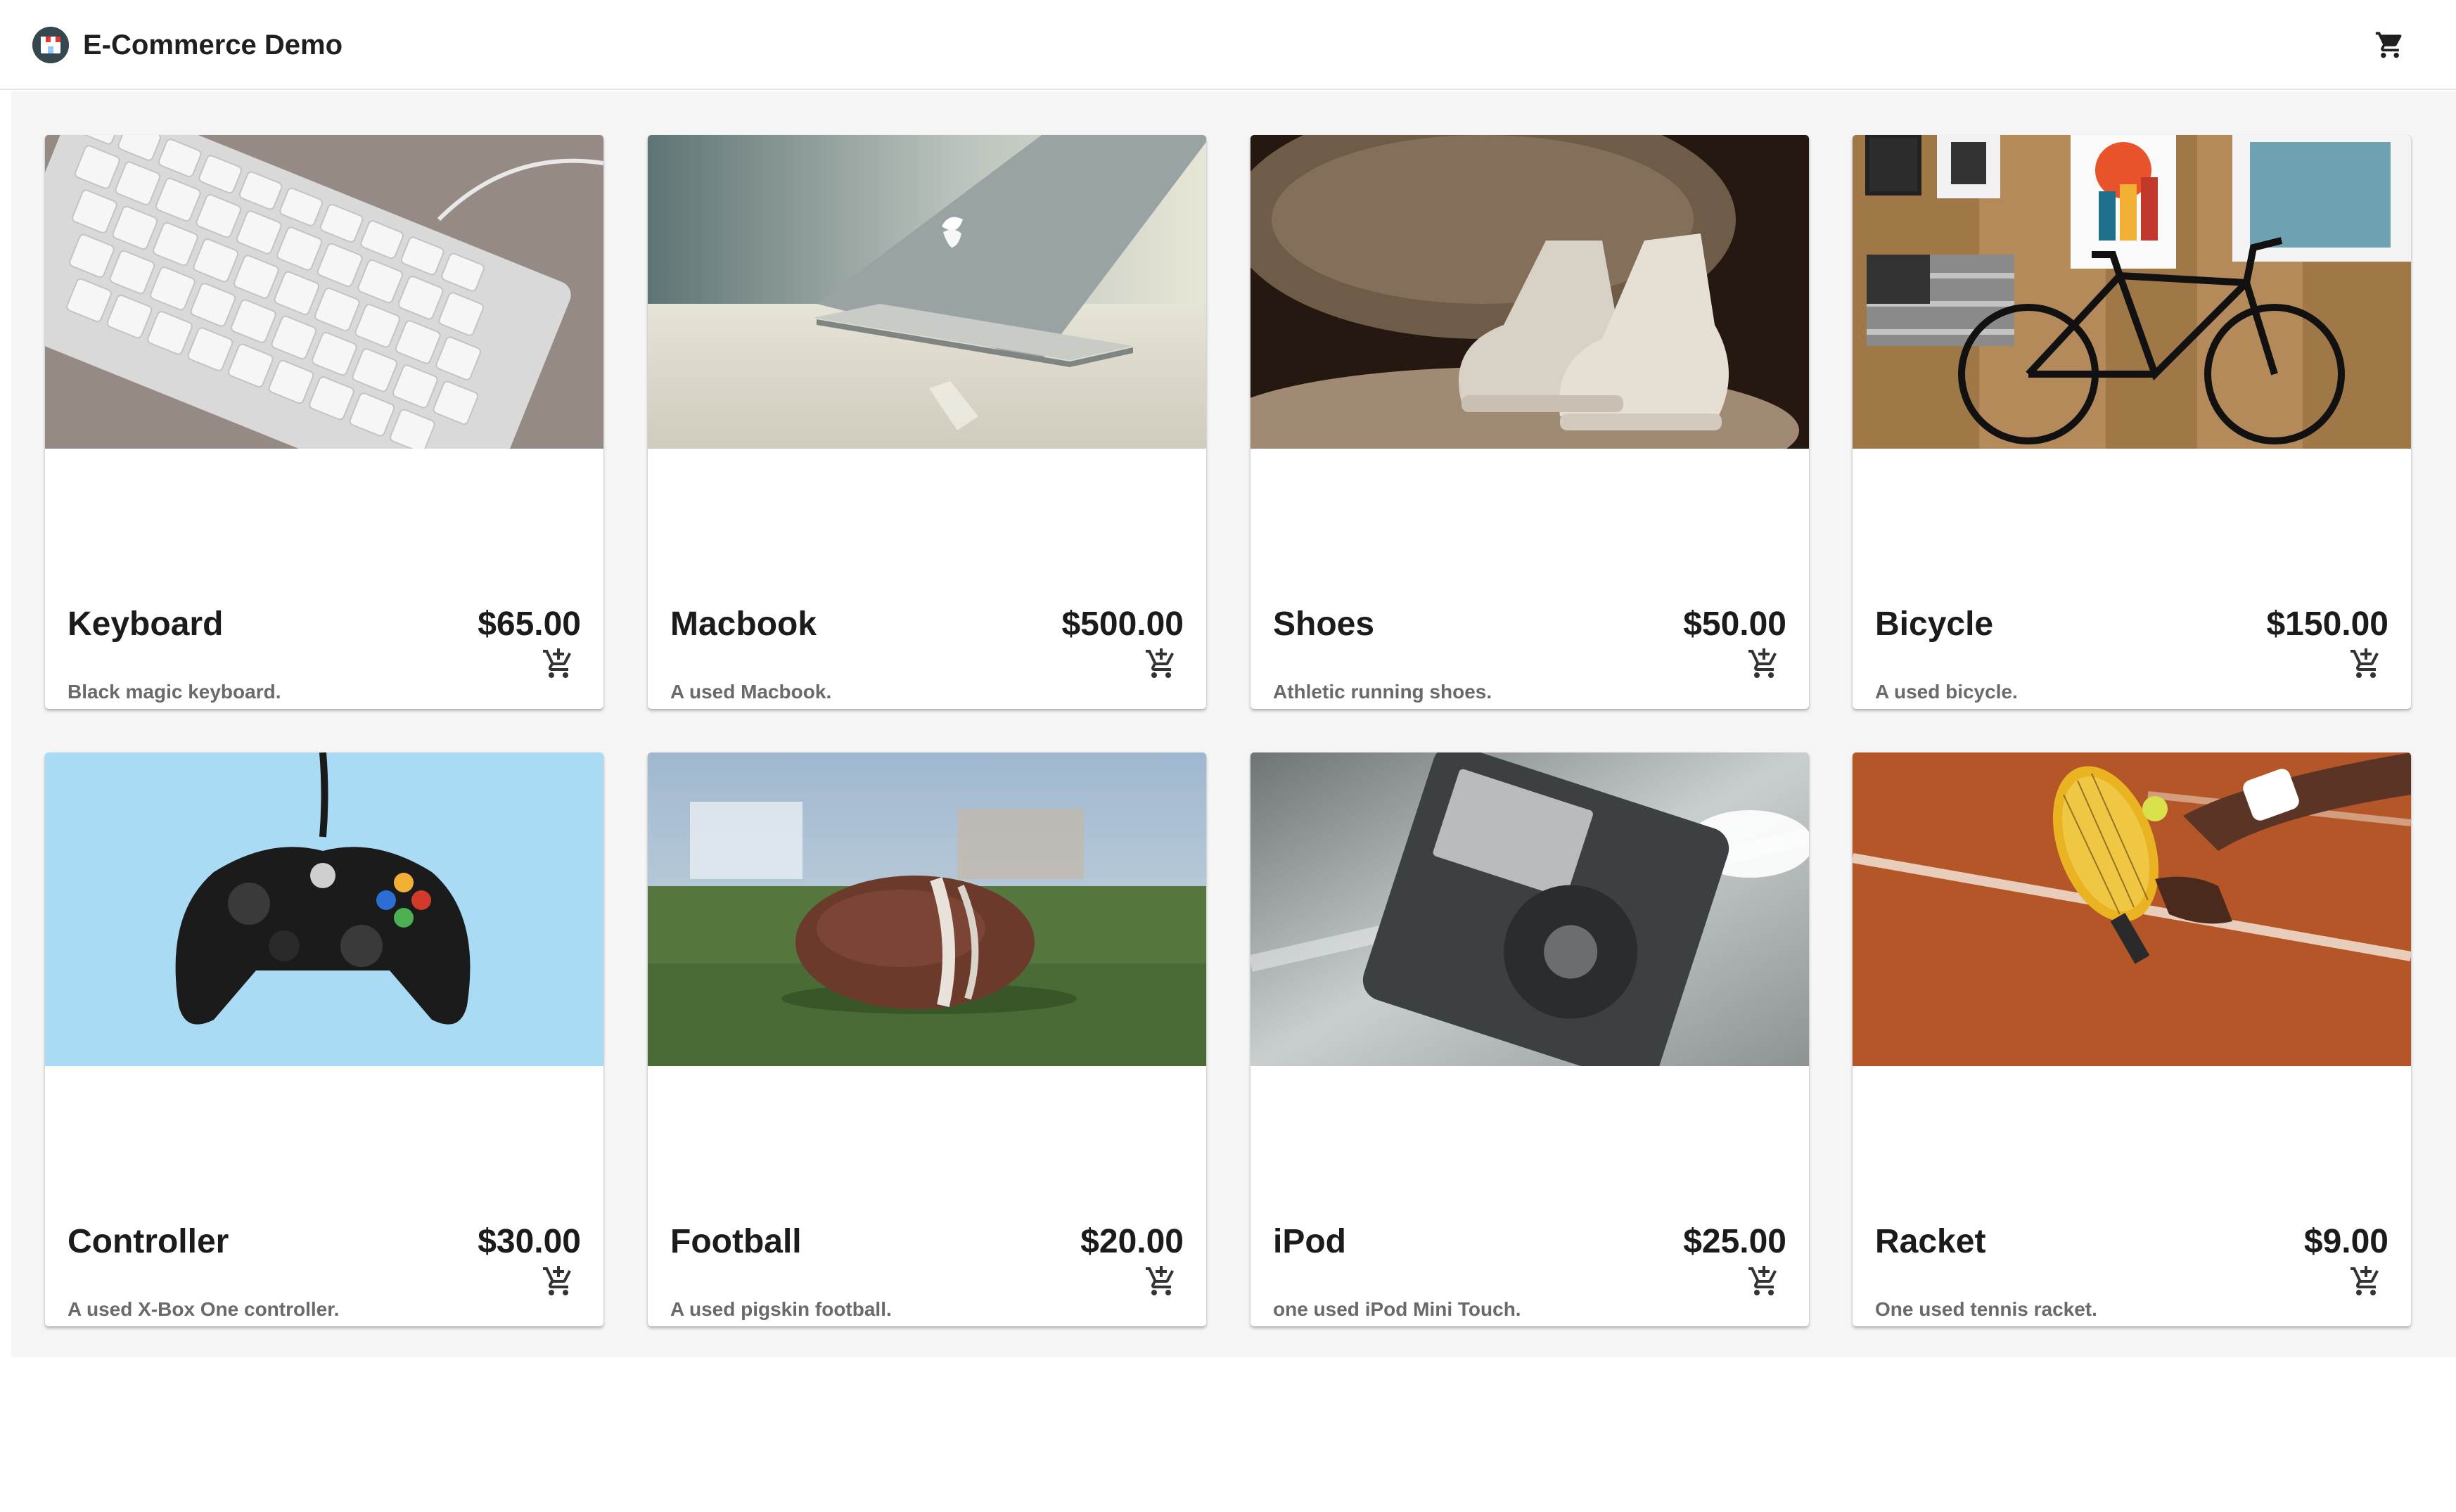 The height and width of the screenshot is (1512, 2456). Describe the element at coordinates (1309, 1241) in the screenshot. I see `product-name: iPod` at that location.